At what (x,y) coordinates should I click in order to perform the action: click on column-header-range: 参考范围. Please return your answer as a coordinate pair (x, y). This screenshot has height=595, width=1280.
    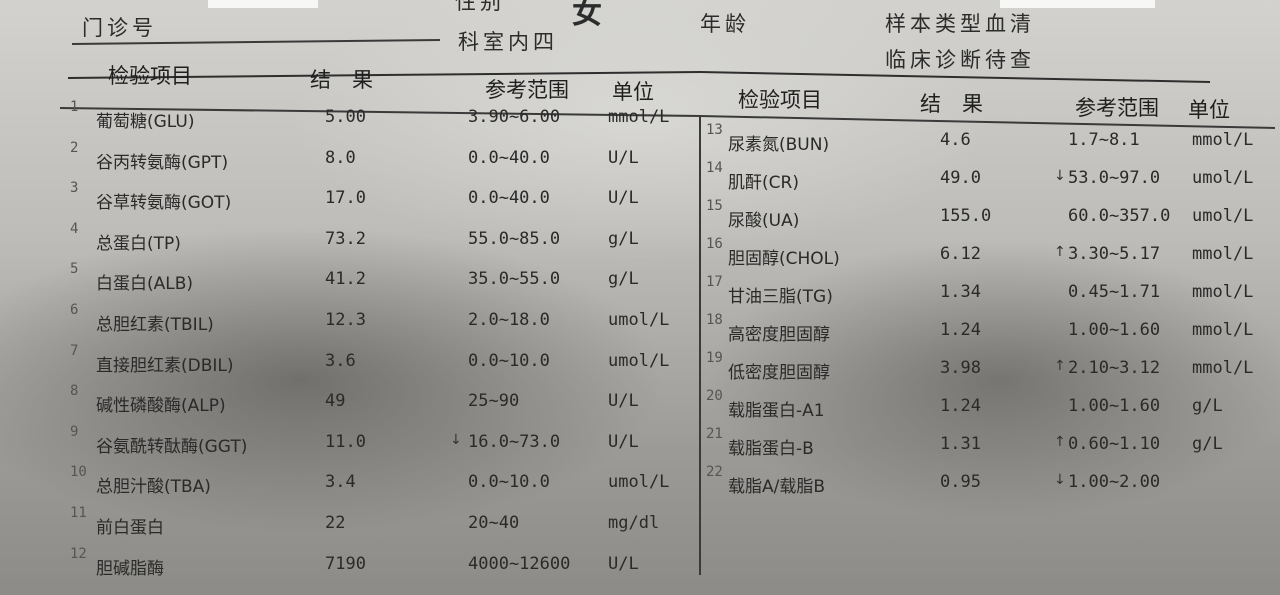
    Looking at the image, I should click on (1117, 108).